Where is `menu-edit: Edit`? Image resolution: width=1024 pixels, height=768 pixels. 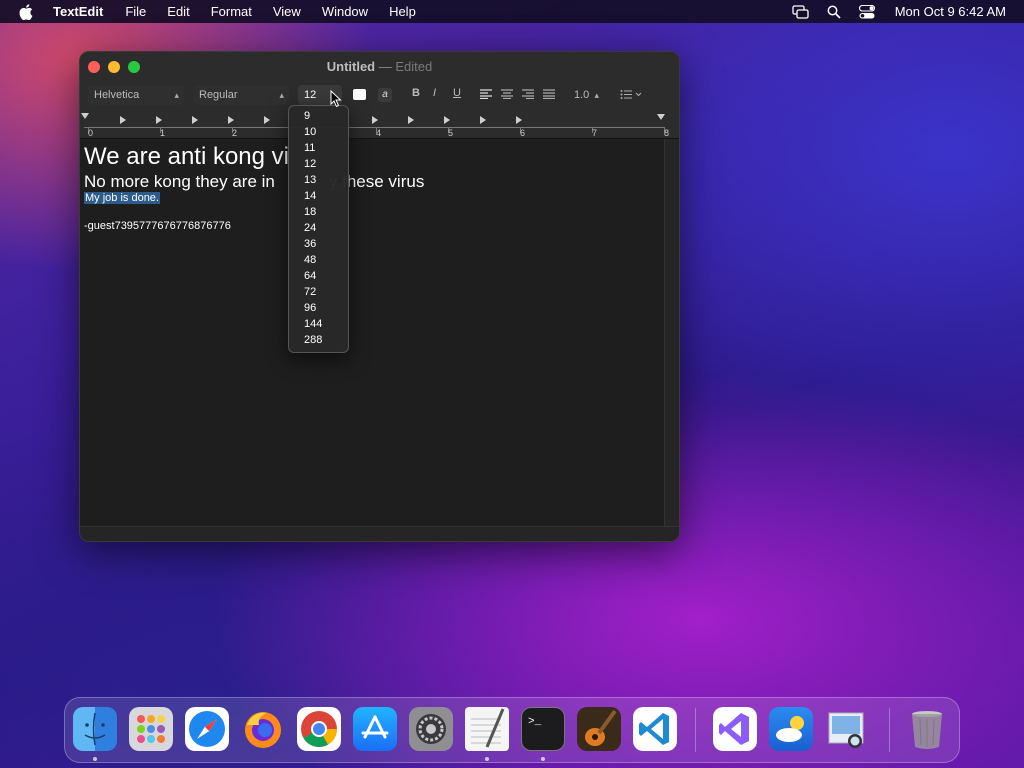 menu-edit: Edit is located at coordinates (178, 11).